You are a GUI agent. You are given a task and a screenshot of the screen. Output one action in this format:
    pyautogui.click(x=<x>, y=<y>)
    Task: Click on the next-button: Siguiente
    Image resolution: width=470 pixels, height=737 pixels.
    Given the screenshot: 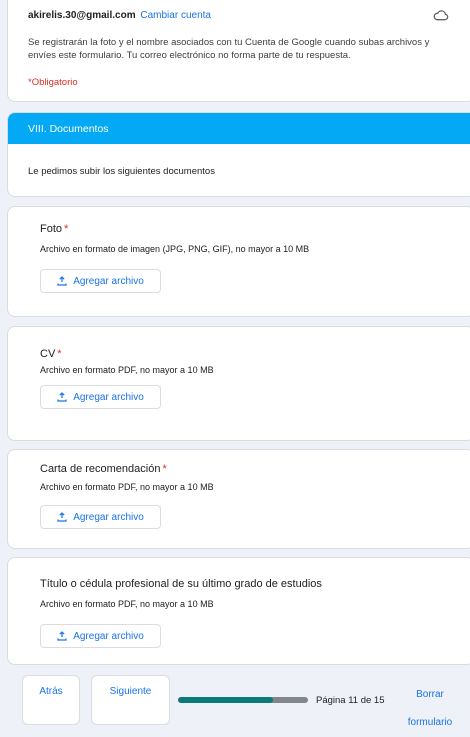 What is the action you would take?
    pyautogui.click(x=130, y=700)
    